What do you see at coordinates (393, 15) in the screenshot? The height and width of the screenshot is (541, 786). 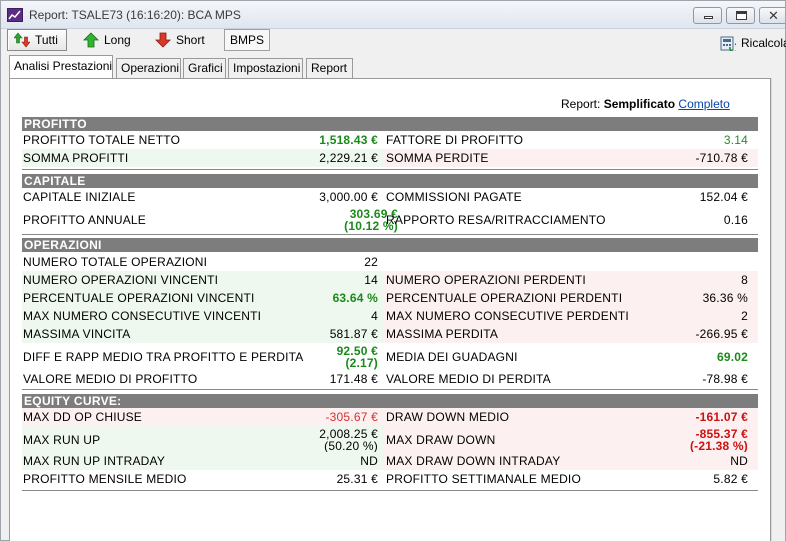 I see `title-bar: Report: TSALE73 (16:16:20): BCA MPS ✕` at bounding box center [393, 15].